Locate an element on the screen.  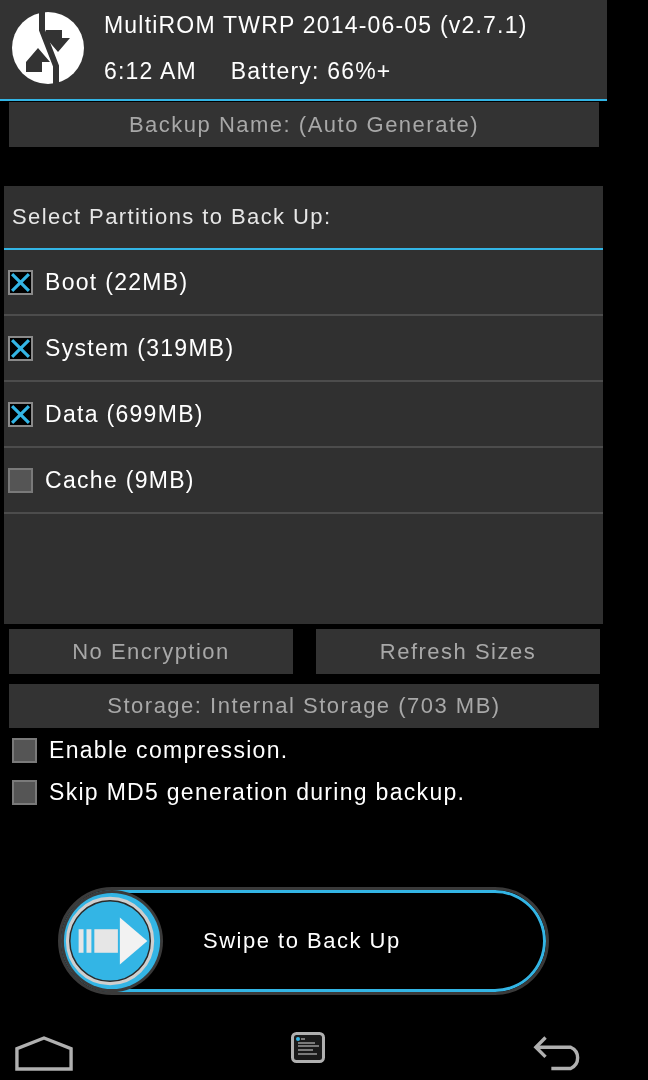
refresh-sizes-button: Refresh Sizes is located at coordinates (458, 651).